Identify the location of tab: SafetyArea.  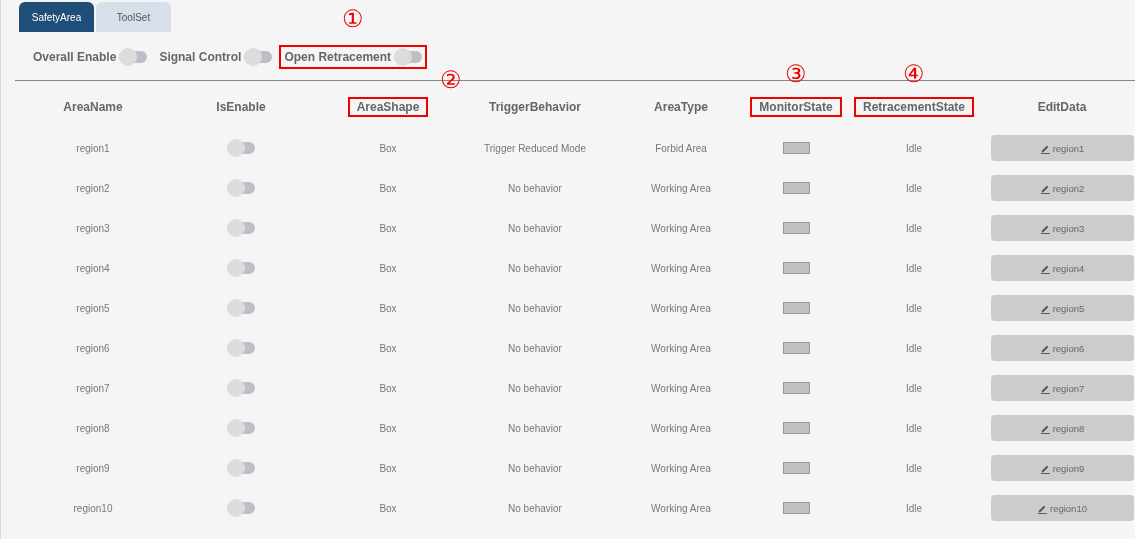
(56, 17).